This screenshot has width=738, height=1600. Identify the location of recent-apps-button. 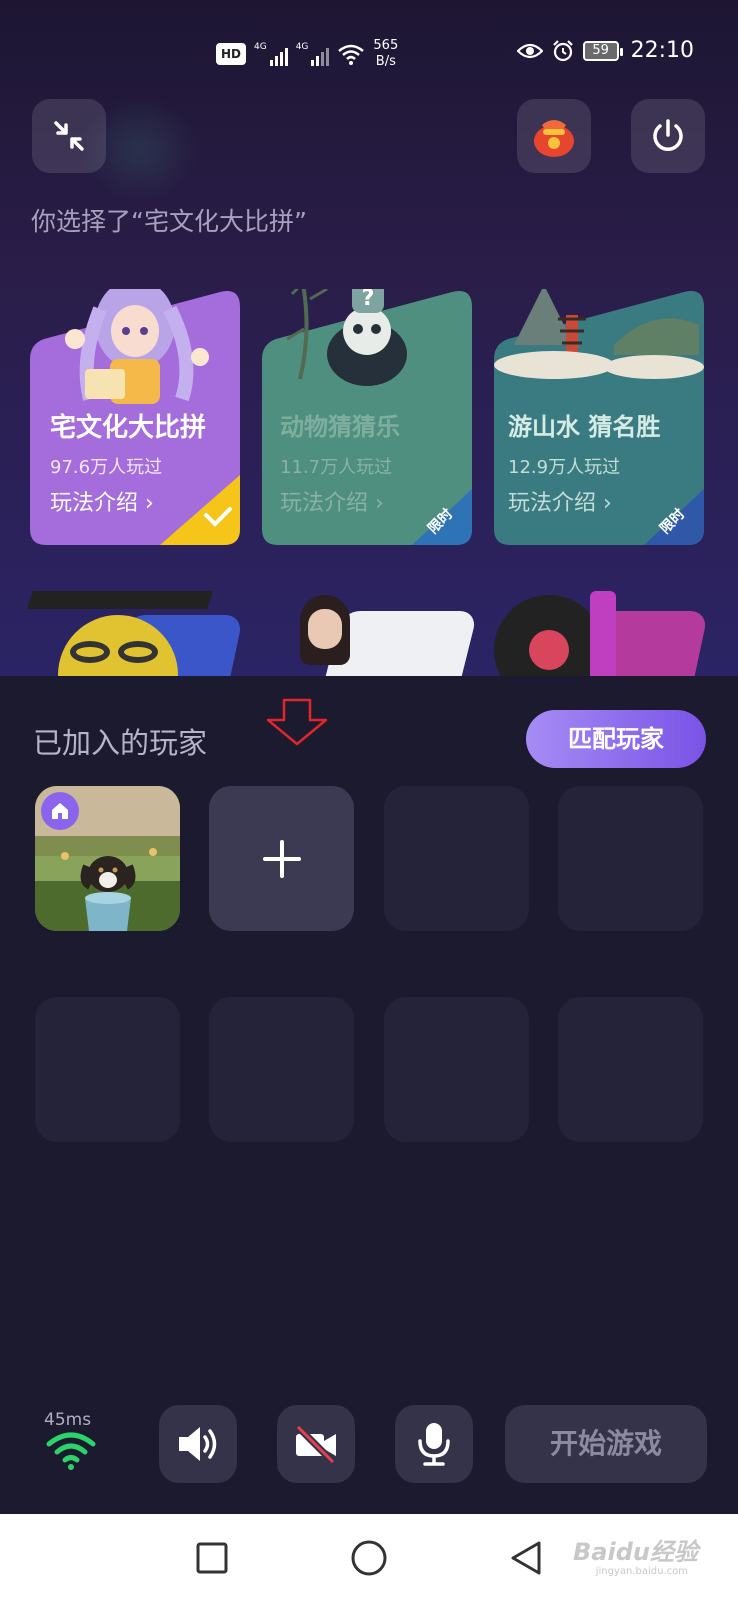
(212, 1558).